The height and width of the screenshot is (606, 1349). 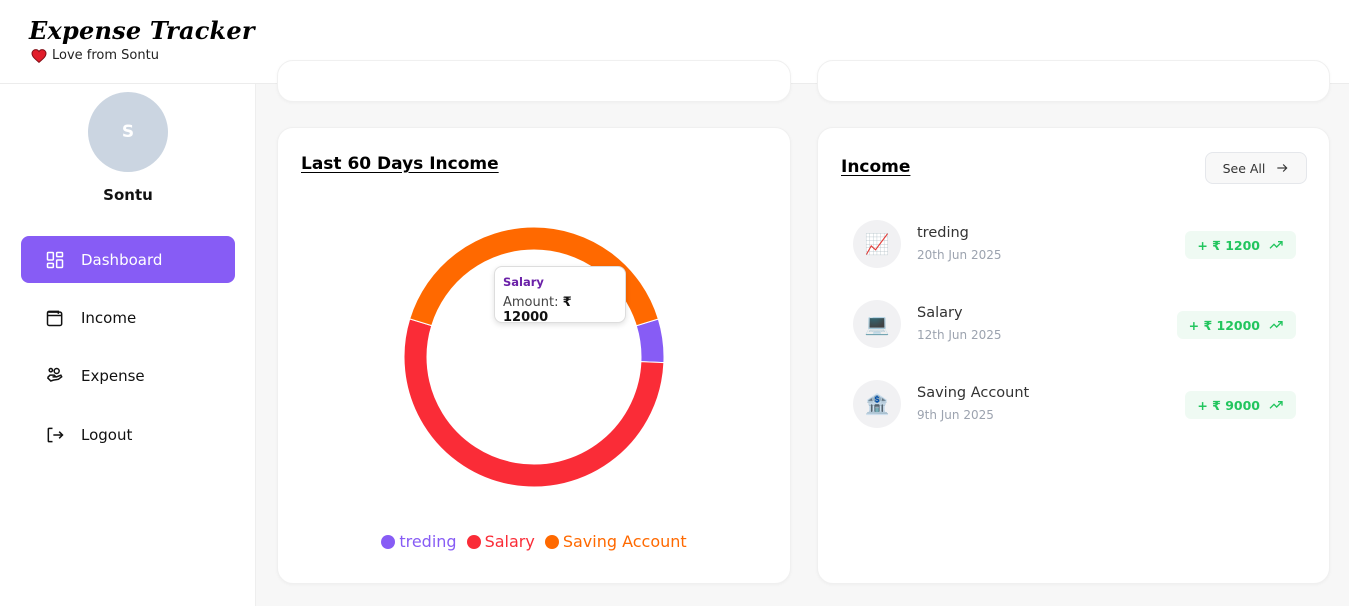 I want to click on income-item-date: 9th Jun 2025, so click(x=955, y=415).